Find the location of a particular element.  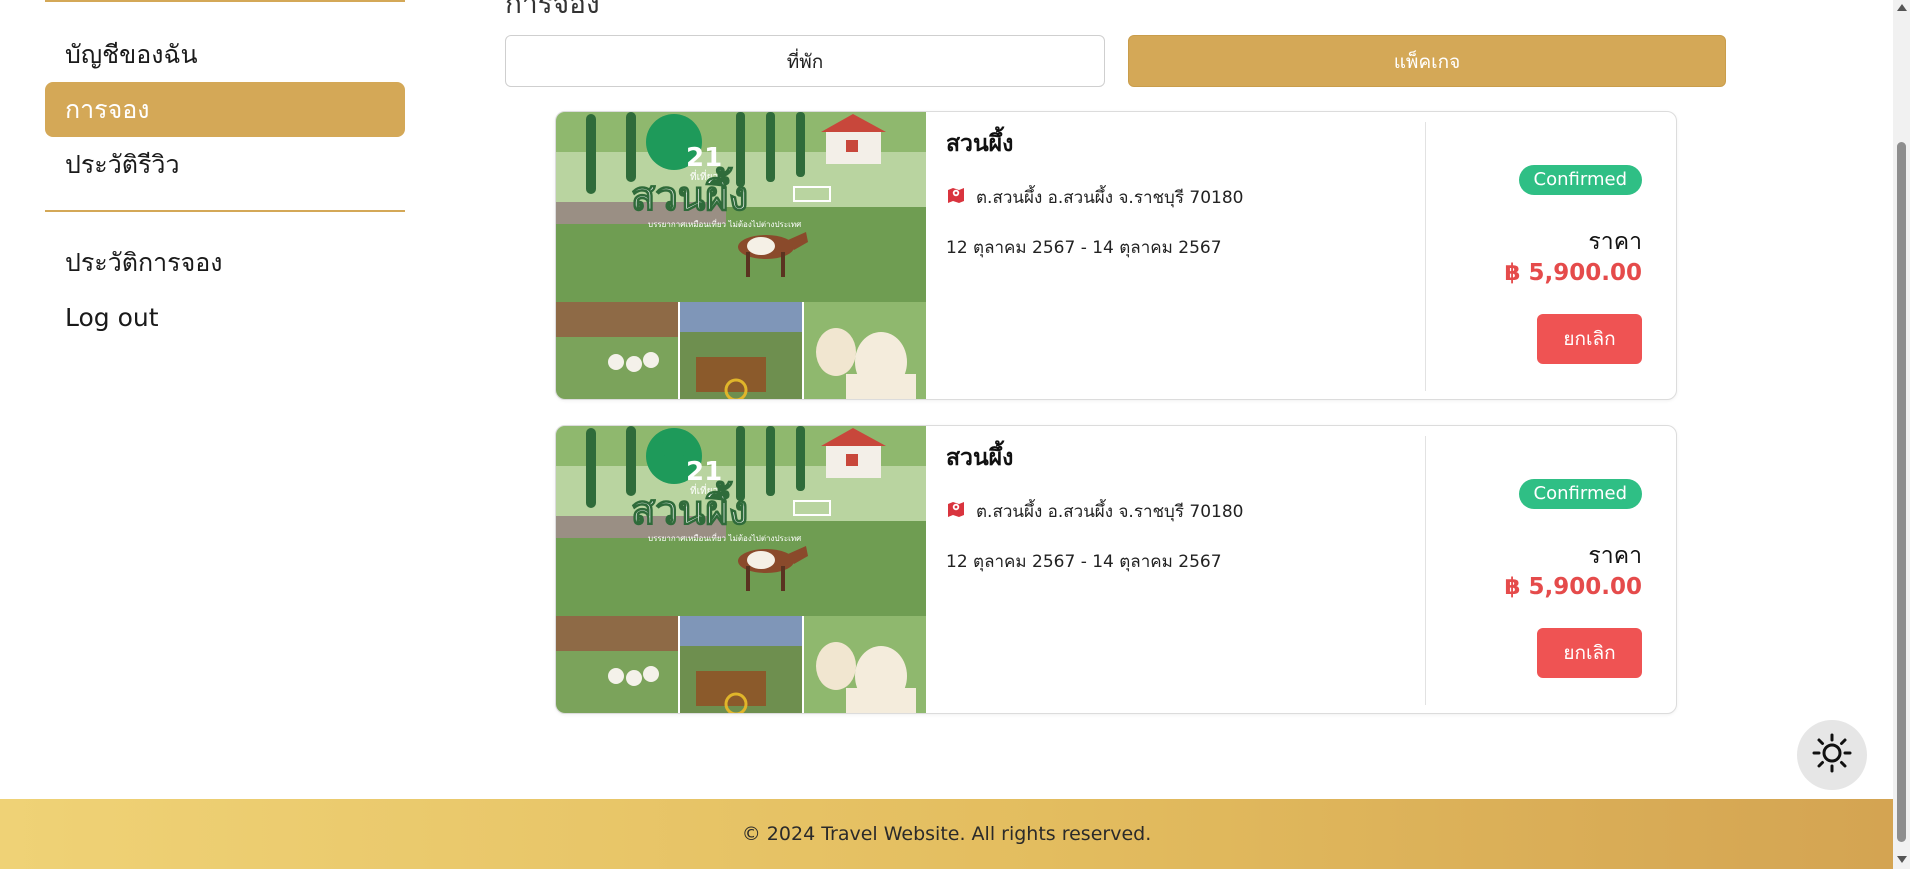

sidebar-item-logout: Log out is located at coordinates (225, 317).